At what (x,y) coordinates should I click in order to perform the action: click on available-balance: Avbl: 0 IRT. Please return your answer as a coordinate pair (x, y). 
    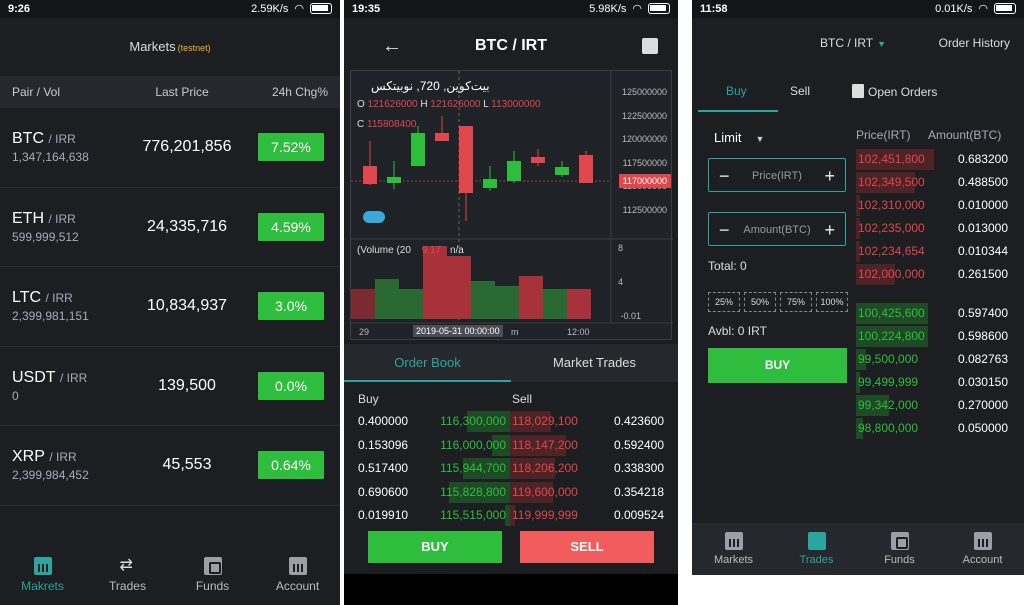
    Looking at the image, I should click on (737, 331).